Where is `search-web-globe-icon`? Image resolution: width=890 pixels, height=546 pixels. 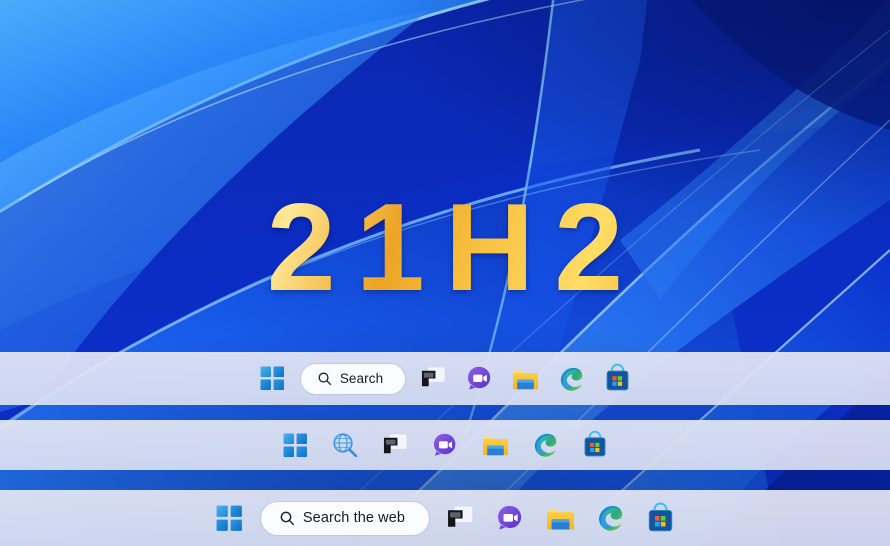 search-web-globe-icon is located at coordinates (345, 445).